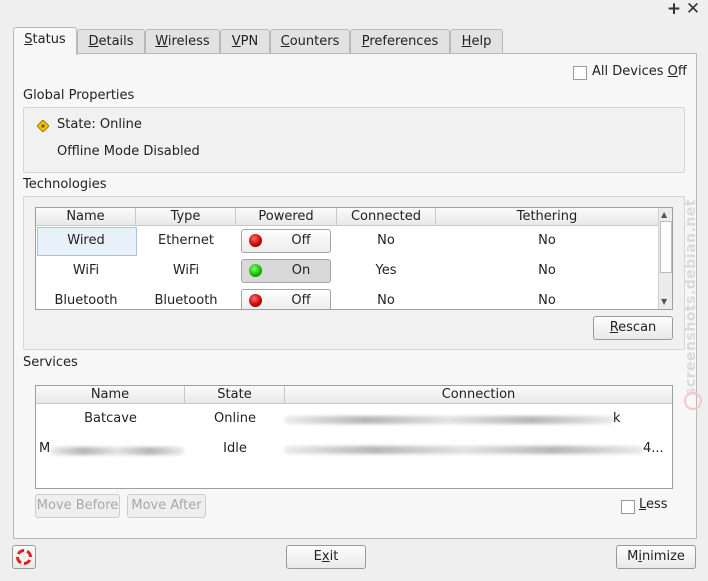 The image size is (708, 581). I want to click on tab-status: Status, so click(45, 41).